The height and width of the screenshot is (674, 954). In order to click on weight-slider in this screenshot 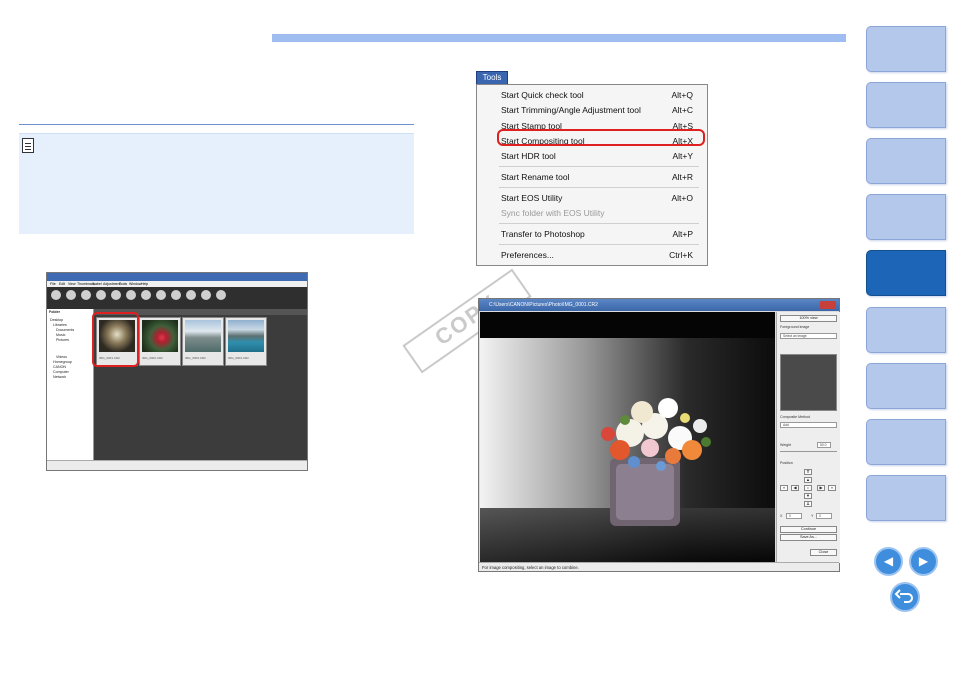, I will do `click(808, 451)`.